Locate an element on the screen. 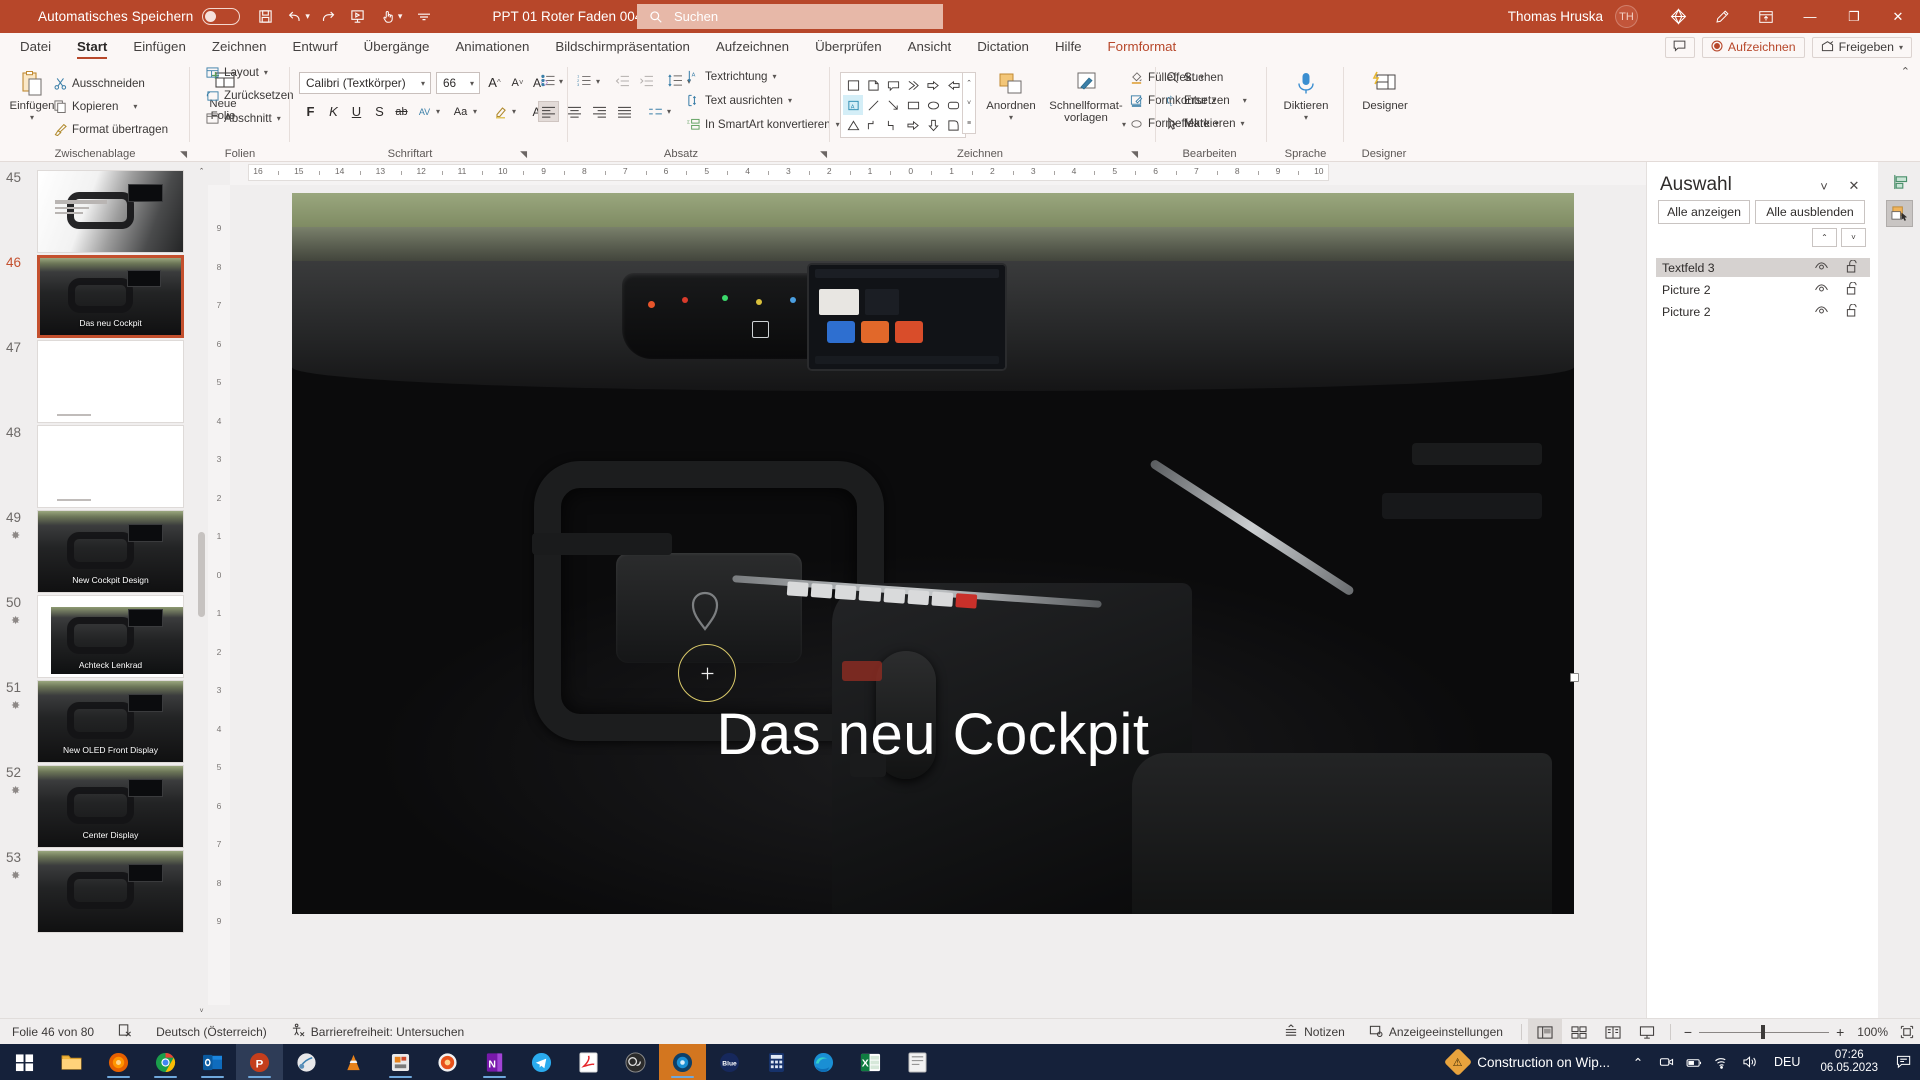 The height and width of the screenshot is (1080, 1920). taskbar-file-explorer-icon is located at coordinates (71, 1062).